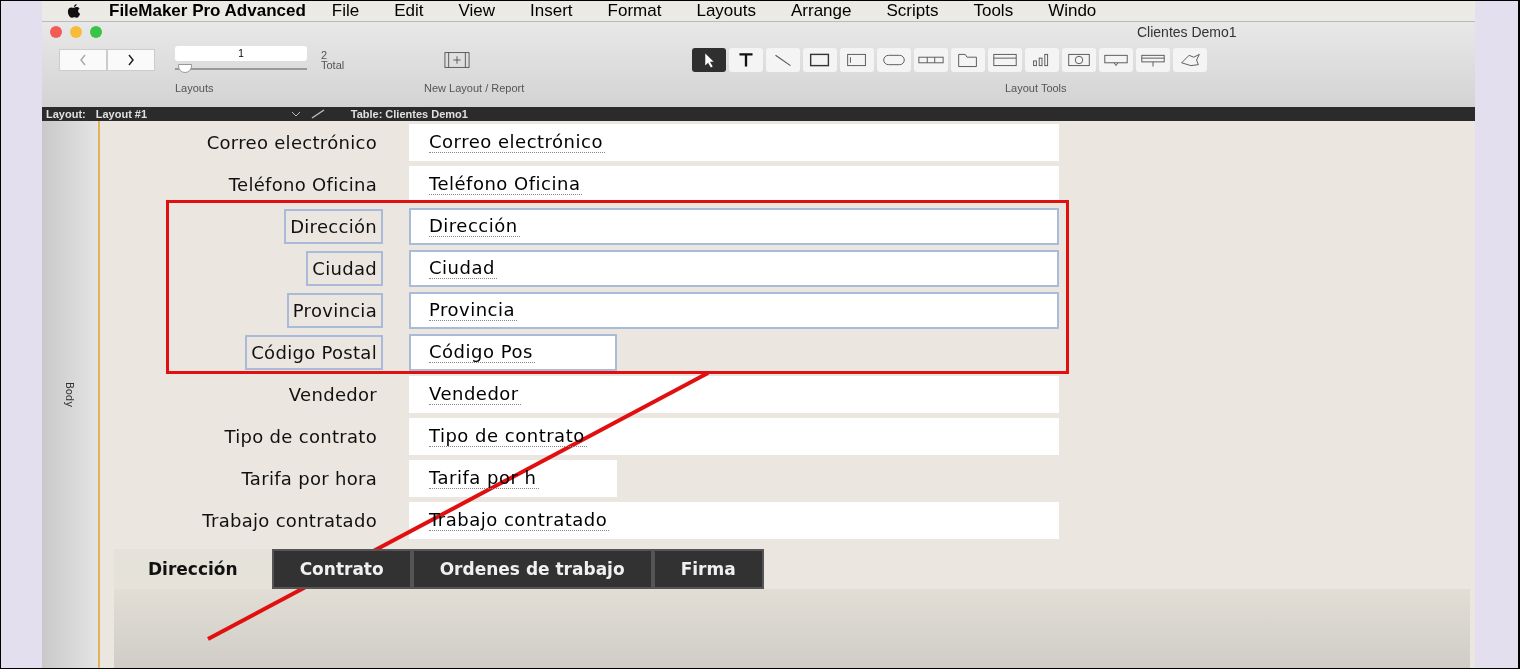 Image resolution: width=1533 pixels, height=671 pixels. What do you see at coordinates (333, 226) in the screenshot?
I see `field-label: Dirección` at bounding box center [333, 226].